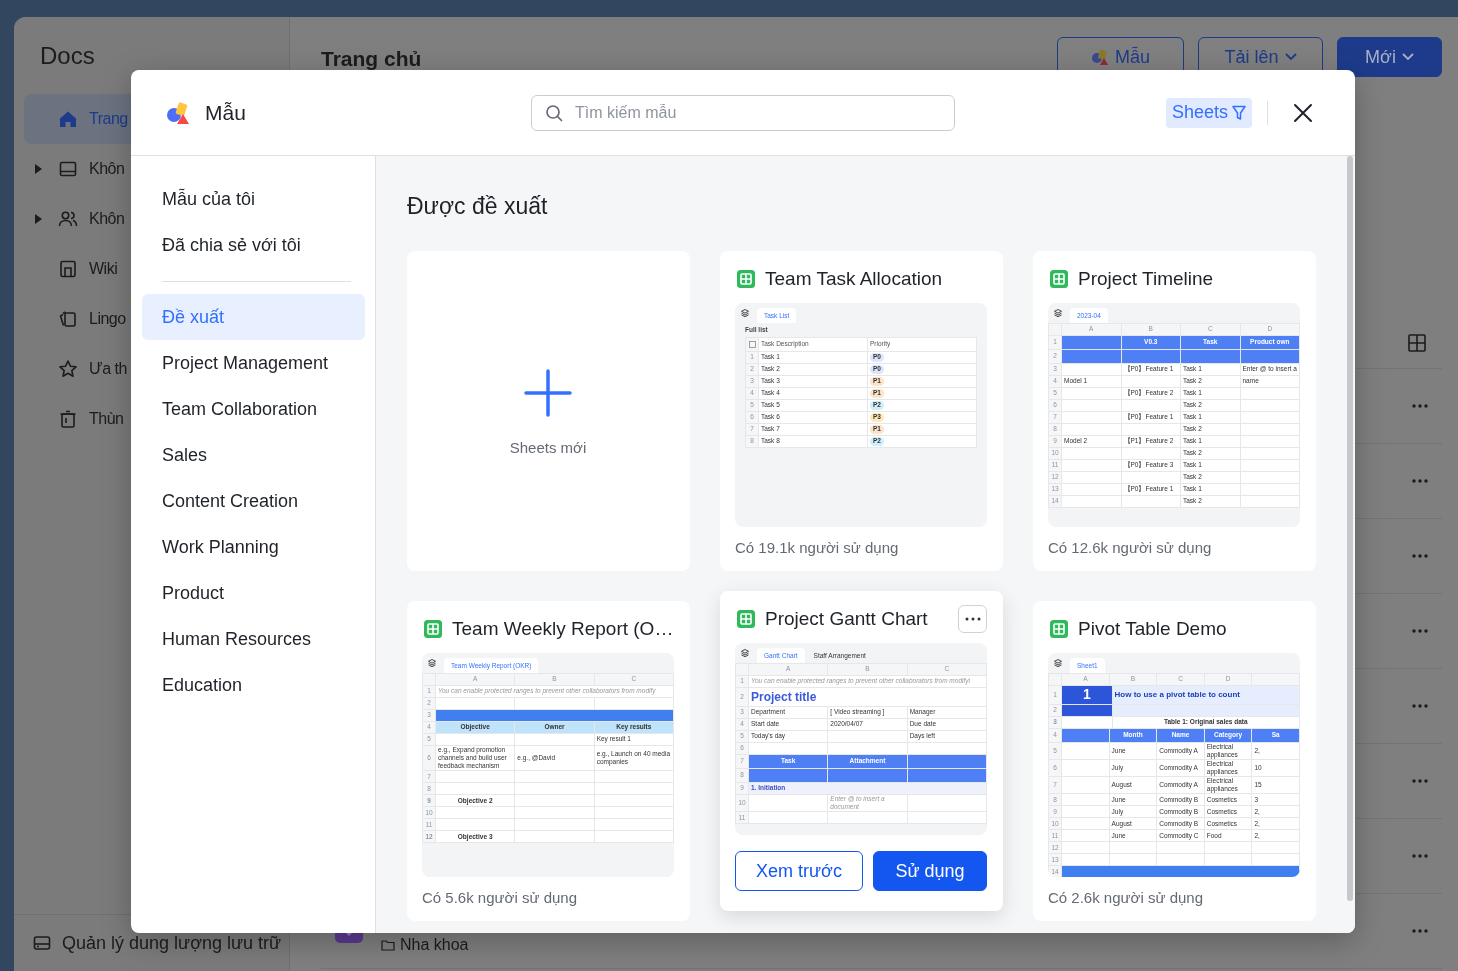 This screenshot has width=1458, height=971. What do you see at coordinates (478, 206) in the screenshot?
I see `section-title: Được đề xuất` at bounding box center [478, 206].